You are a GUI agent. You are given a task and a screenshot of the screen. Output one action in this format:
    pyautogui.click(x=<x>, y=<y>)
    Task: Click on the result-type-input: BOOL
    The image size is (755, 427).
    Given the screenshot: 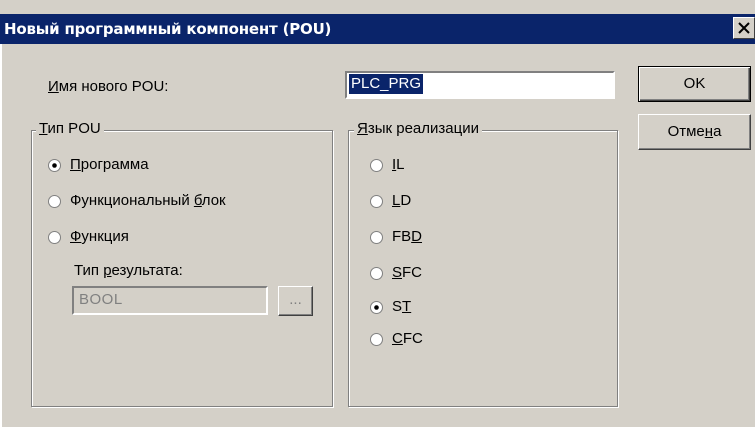 What is the action you would take?
    pyautogui.click(x=170, y=300)
    